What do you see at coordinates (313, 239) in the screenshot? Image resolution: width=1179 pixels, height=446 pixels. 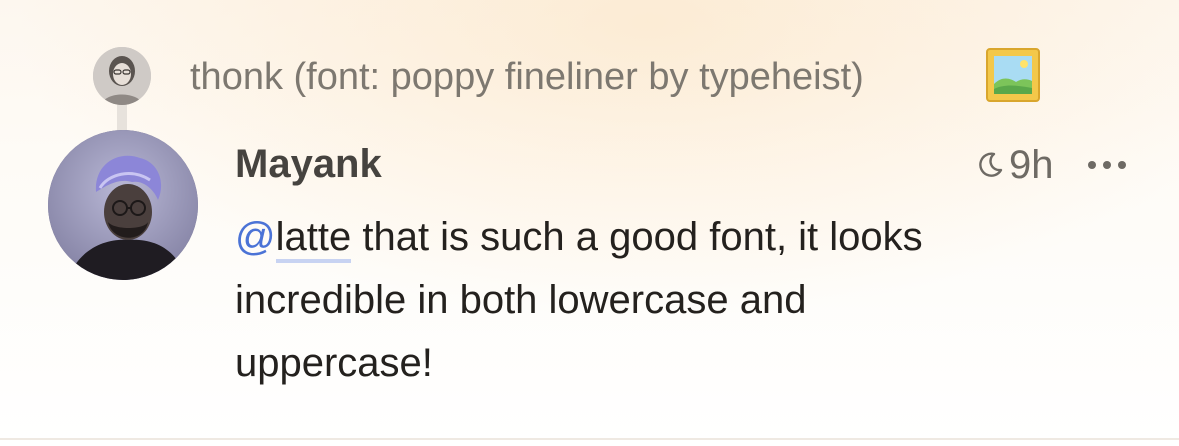 I see `mention-link: latte` at bounding box center [313, 239].